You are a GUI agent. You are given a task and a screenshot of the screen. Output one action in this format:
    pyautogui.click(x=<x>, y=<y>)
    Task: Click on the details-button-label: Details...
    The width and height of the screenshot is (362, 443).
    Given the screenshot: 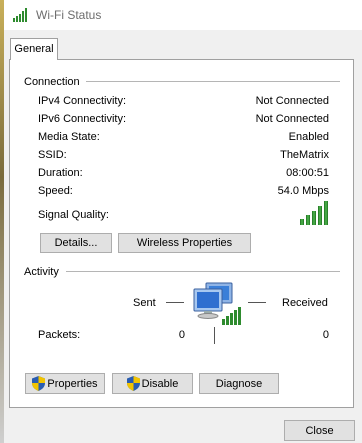 What is the action you would take?
    pyautogui.click(x=76, y=243)
    